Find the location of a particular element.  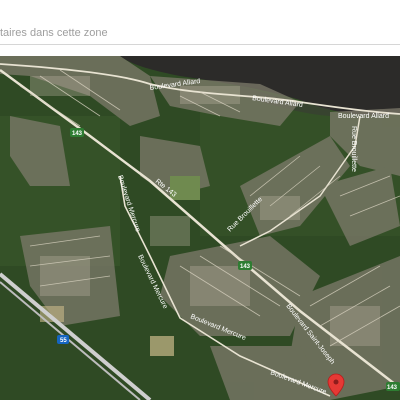

search-text: taires dans cette zone is located at coordinates (54, 33).